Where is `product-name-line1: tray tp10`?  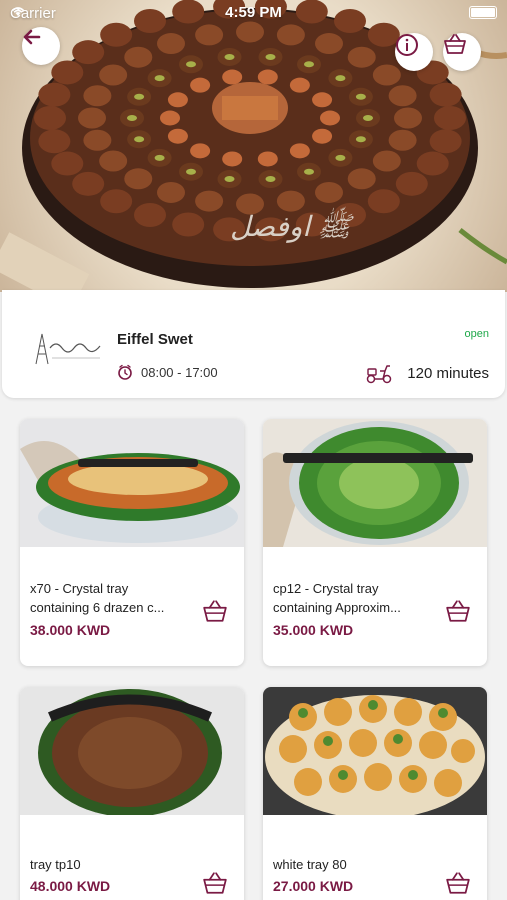 product-name-line1: tray tp10 is located at coordinates (55, 864).